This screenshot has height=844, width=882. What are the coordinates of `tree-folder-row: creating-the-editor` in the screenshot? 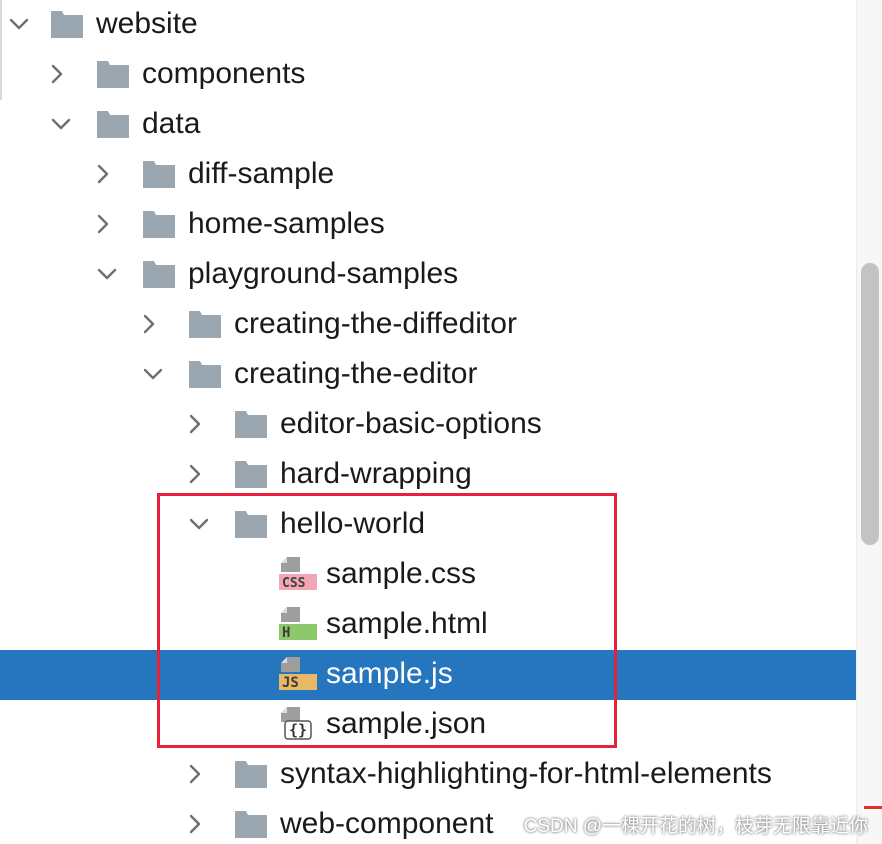 It's located at (428, 375).